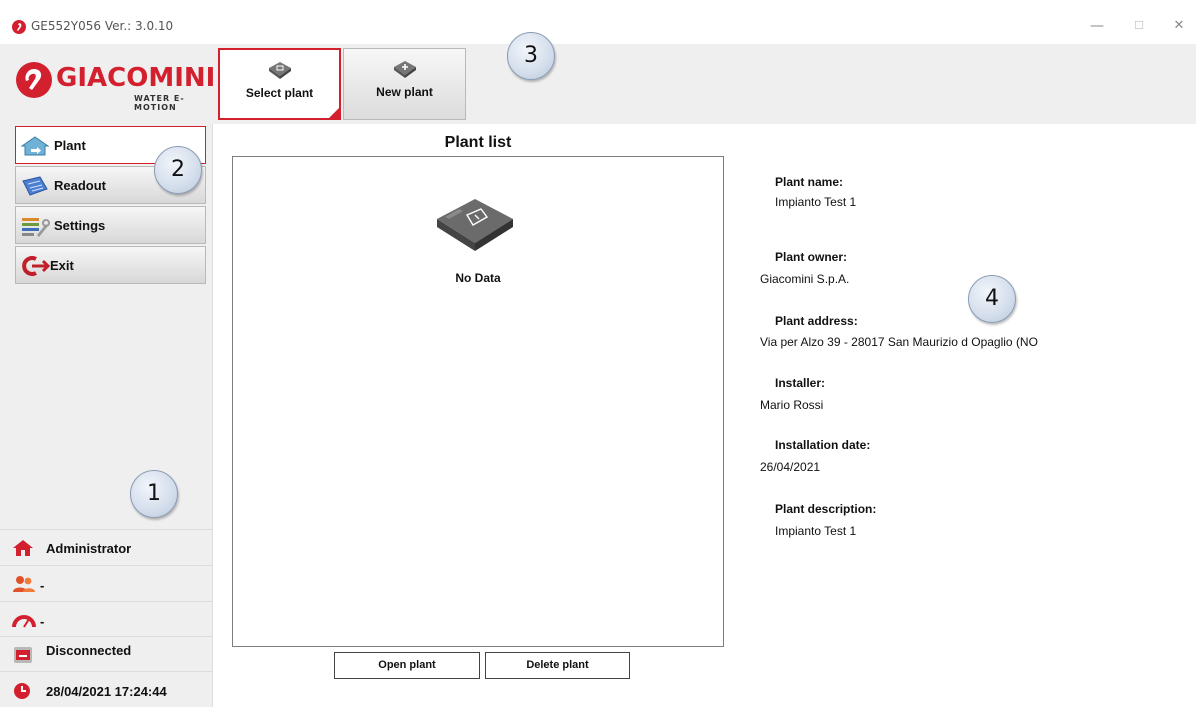 Image resolution: width=1196 pixels, height=707 pixels. What do you see at coordinates (23, 657) in the screenshot?
I see `disconnected-device-icon` at bounding box center [23, 657].